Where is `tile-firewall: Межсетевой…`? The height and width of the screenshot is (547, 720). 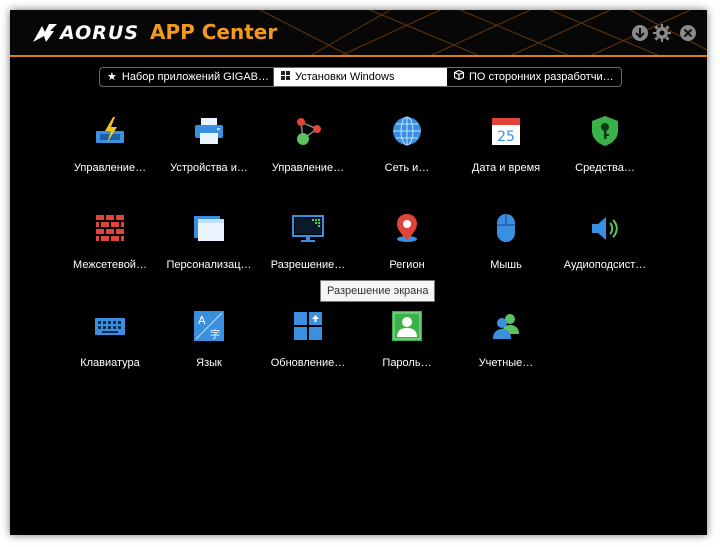 tile-firewall: Межсетевой… is located at coordinates (110, 233).